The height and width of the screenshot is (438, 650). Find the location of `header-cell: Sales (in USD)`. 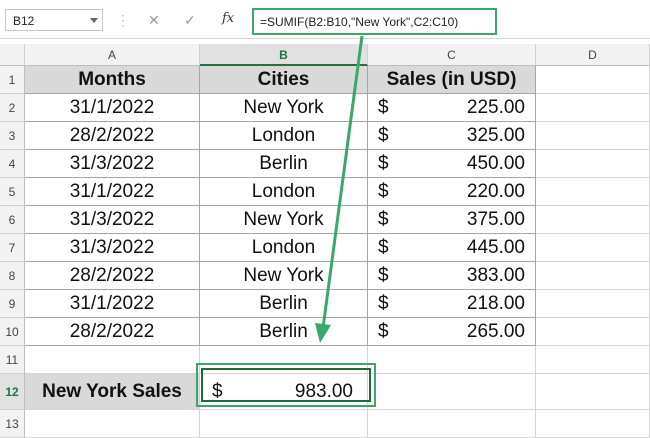

header-cell: Sales (in USD) is located at coordinates (452, 80).